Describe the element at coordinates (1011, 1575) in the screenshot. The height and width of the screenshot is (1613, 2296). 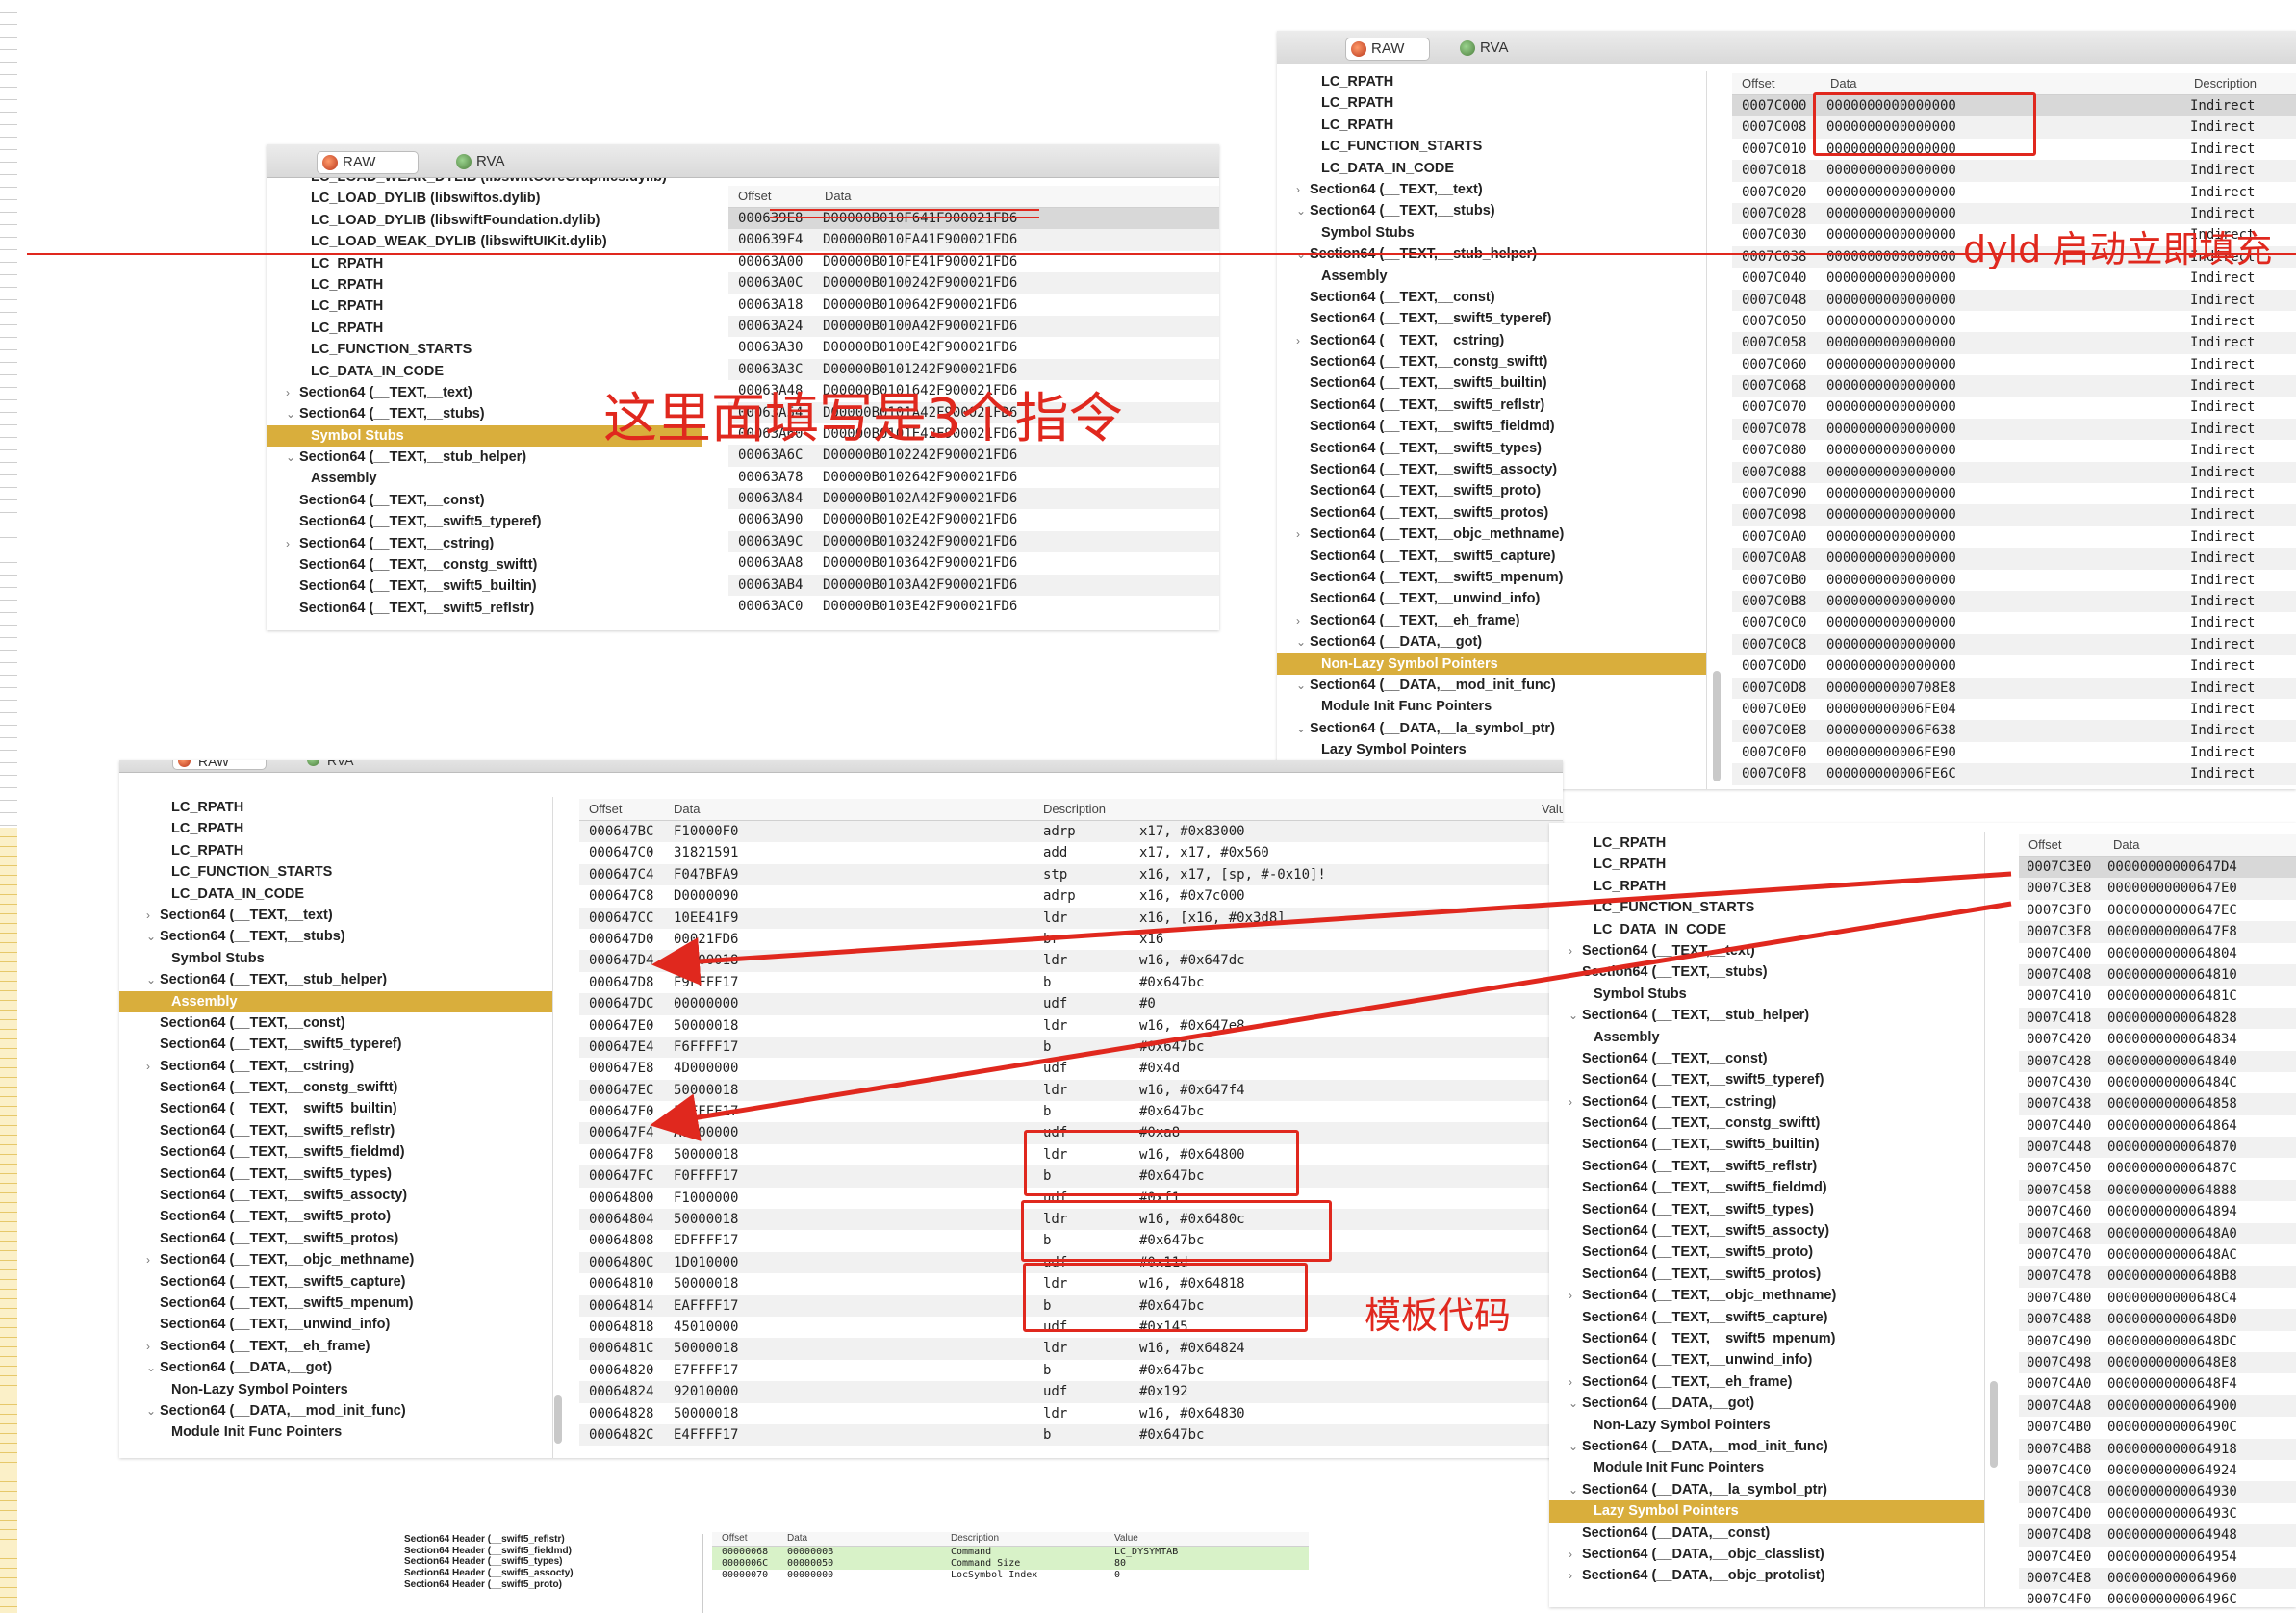
I see `table-row: 00000070 00000000 LocSymbol Index 0` at that location.